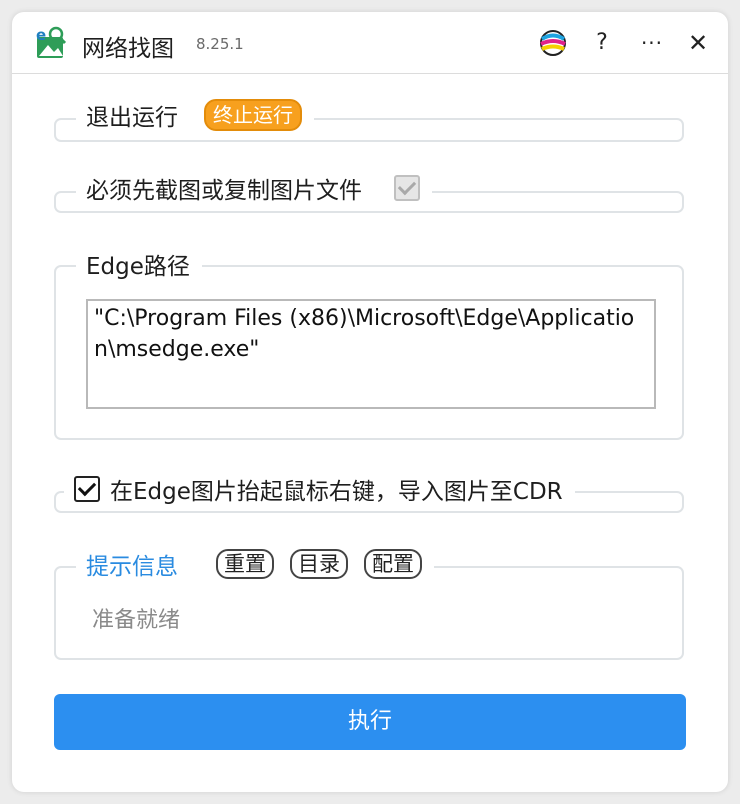  I want to click on color-theme-icon, so click(553, 43).